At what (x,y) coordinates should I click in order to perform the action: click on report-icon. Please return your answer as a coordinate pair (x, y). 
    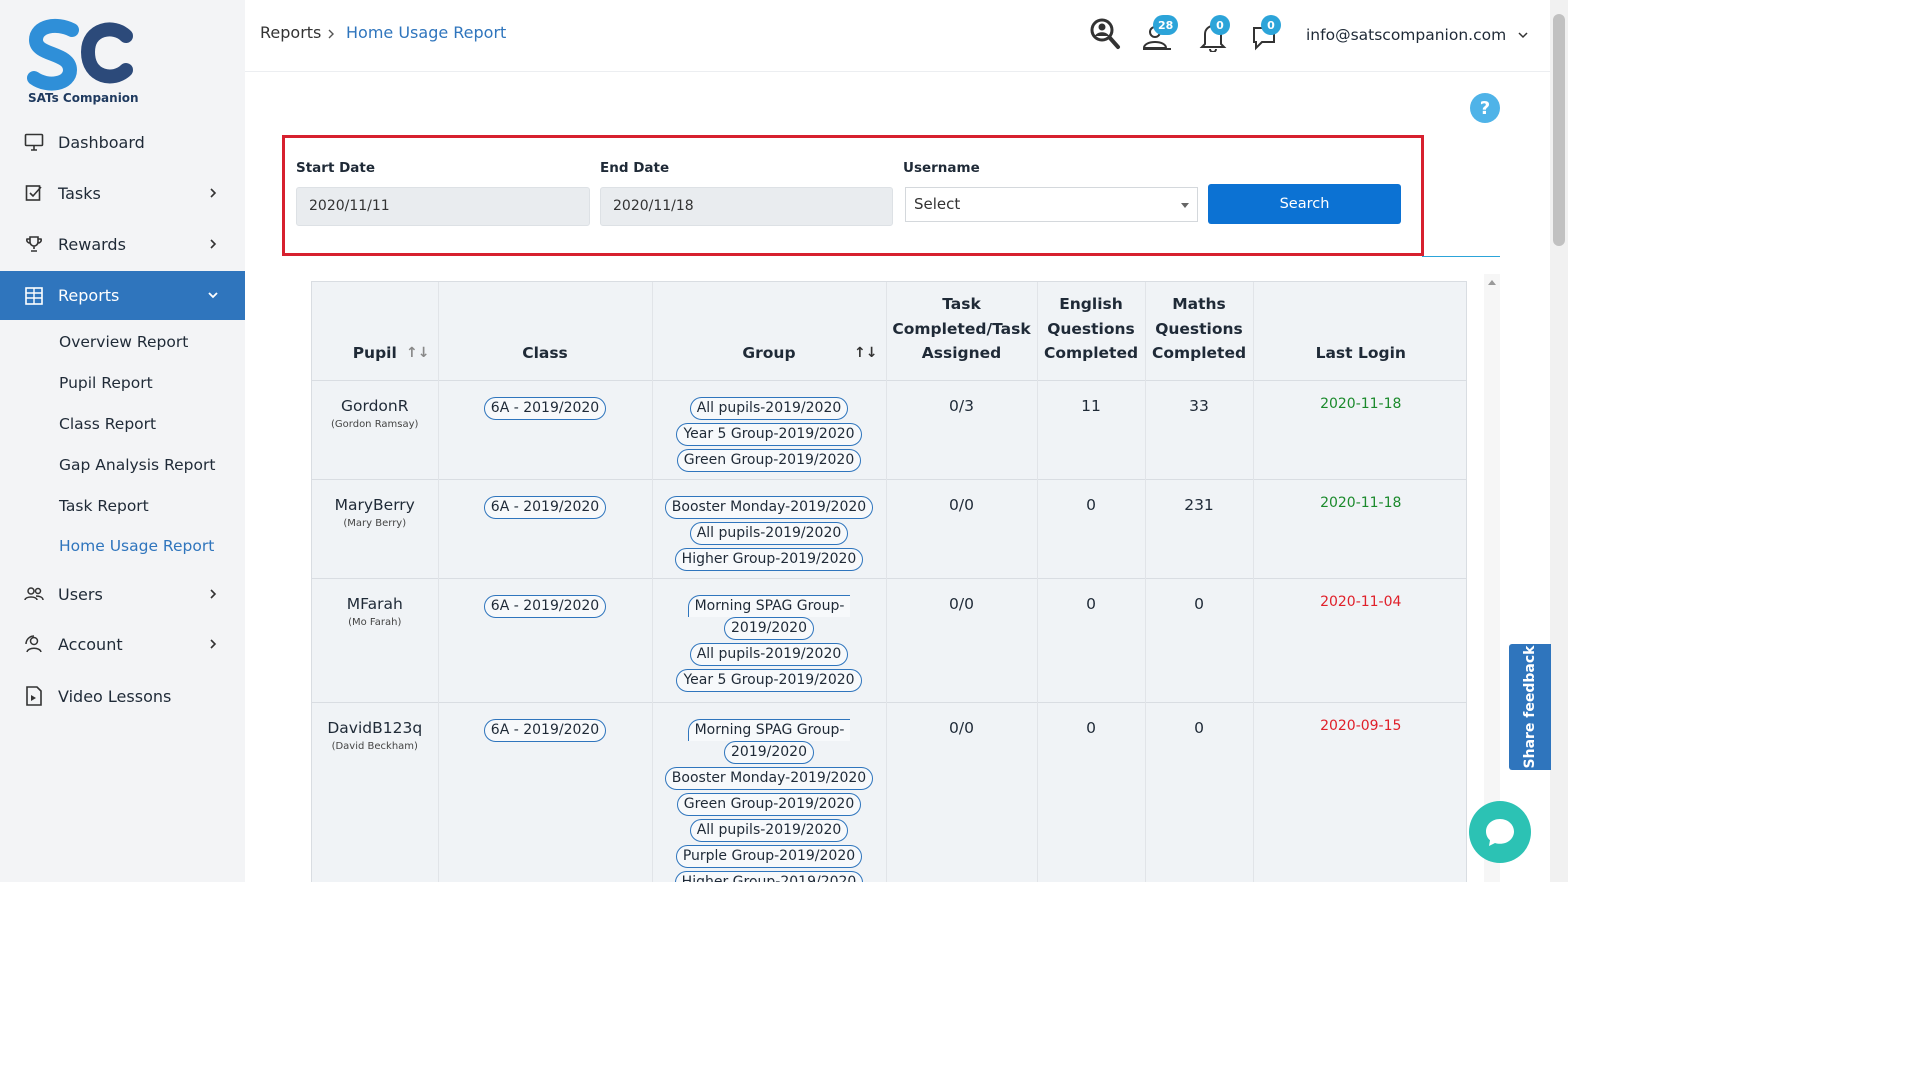
    Looking at the image, I should click on (34, 296).